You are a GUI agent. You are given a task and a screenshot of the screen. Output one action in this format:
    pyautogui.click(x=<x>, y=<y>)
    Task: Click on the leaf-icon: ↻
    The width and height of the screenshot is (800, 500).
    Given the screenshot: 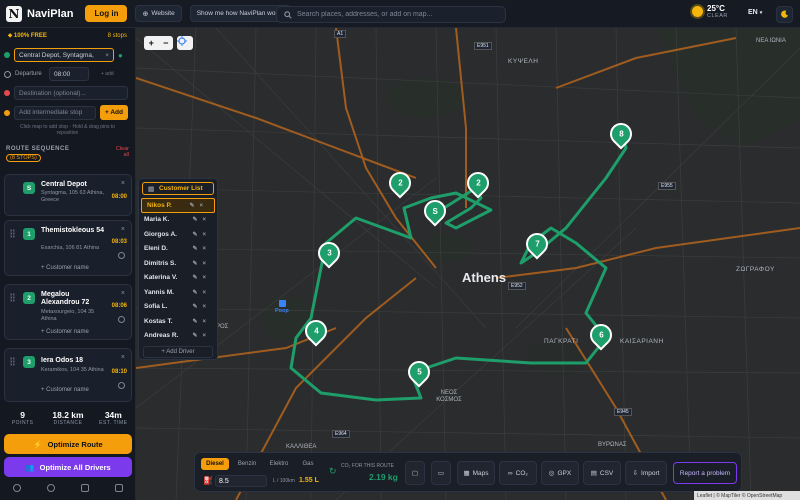 What is the action you would take?
    pyautogui.click(x=333, y=471)
    